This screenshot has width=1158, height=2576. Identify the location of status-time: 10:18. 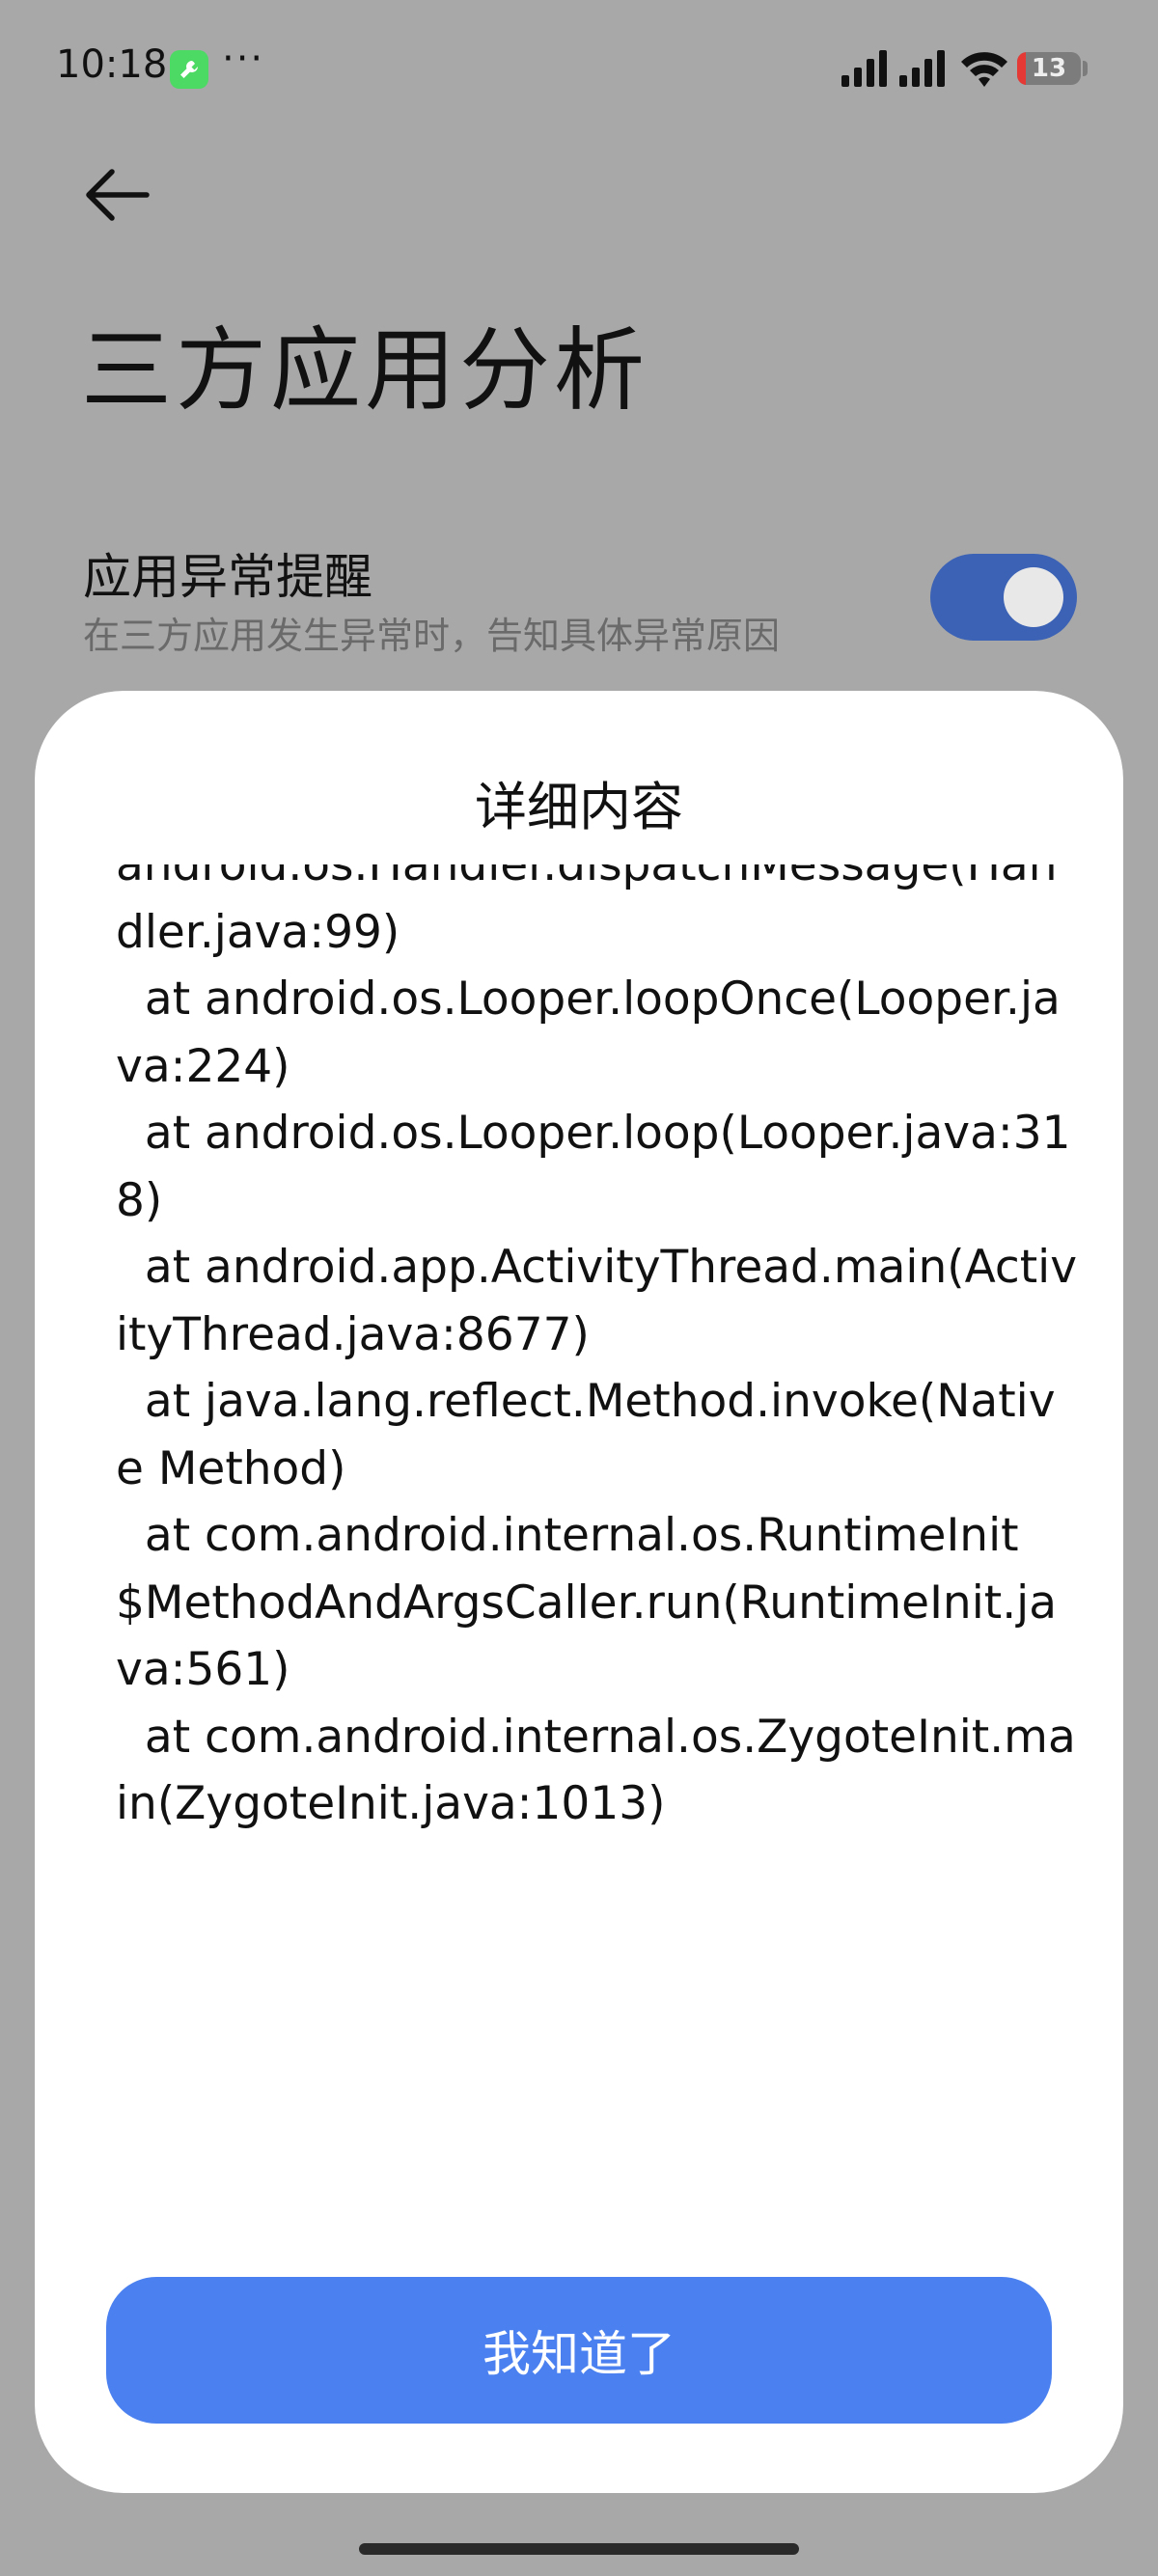
(112, 64).